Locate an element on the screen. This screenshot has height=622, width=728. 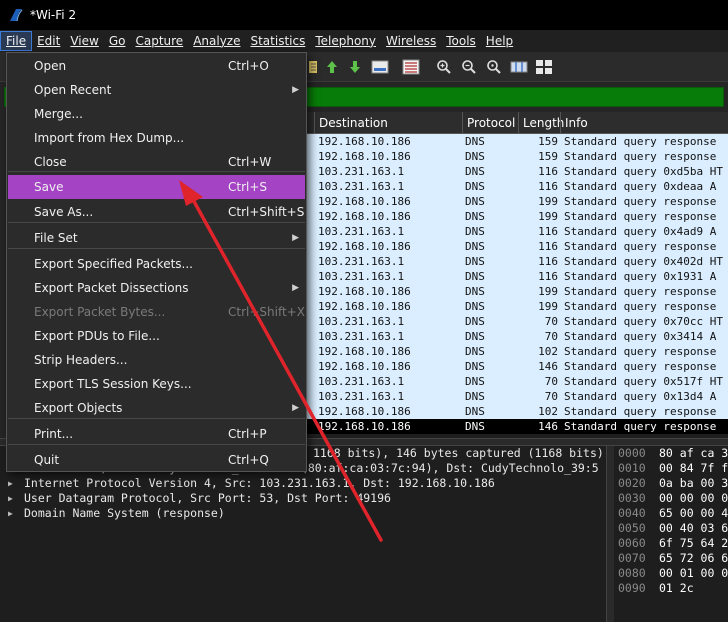
bytes-offset: 0000 is located at coordinates (632, 453).